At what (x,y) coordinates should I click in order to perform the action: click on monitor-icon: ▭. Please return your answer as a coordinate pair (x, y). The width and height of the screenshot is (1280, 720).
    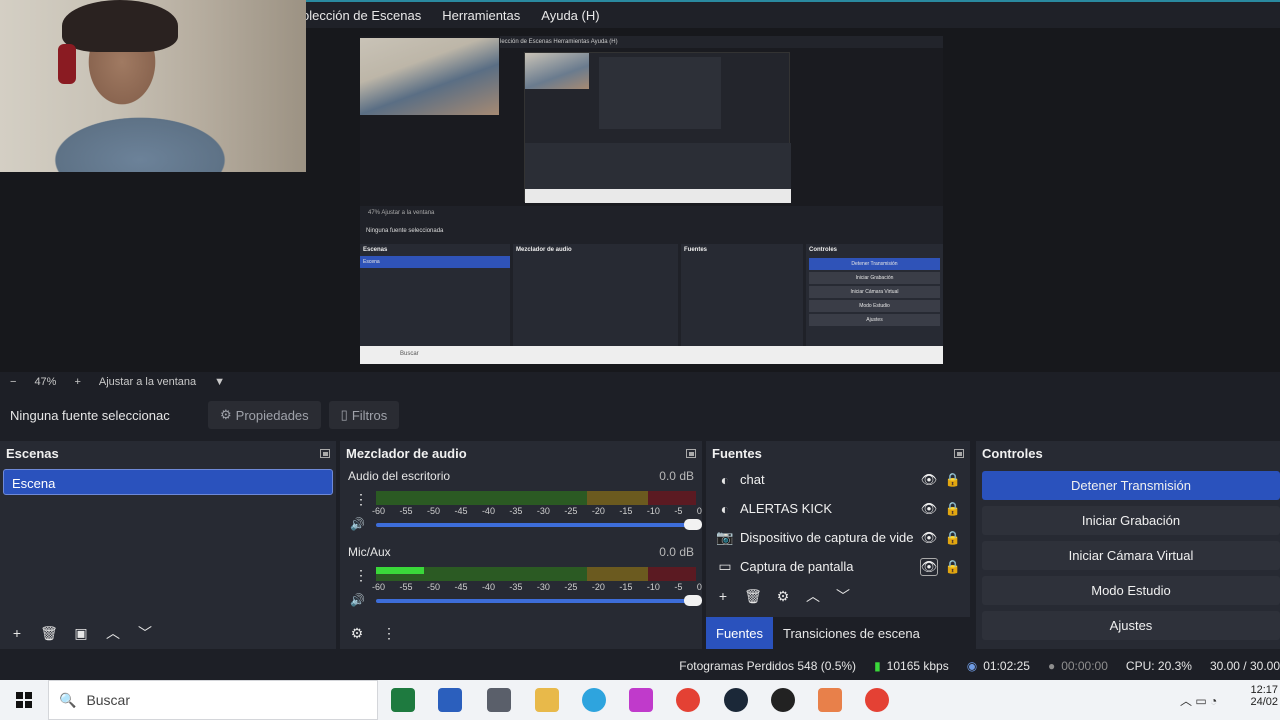
    Looking at the image, I should click on (725, 566).